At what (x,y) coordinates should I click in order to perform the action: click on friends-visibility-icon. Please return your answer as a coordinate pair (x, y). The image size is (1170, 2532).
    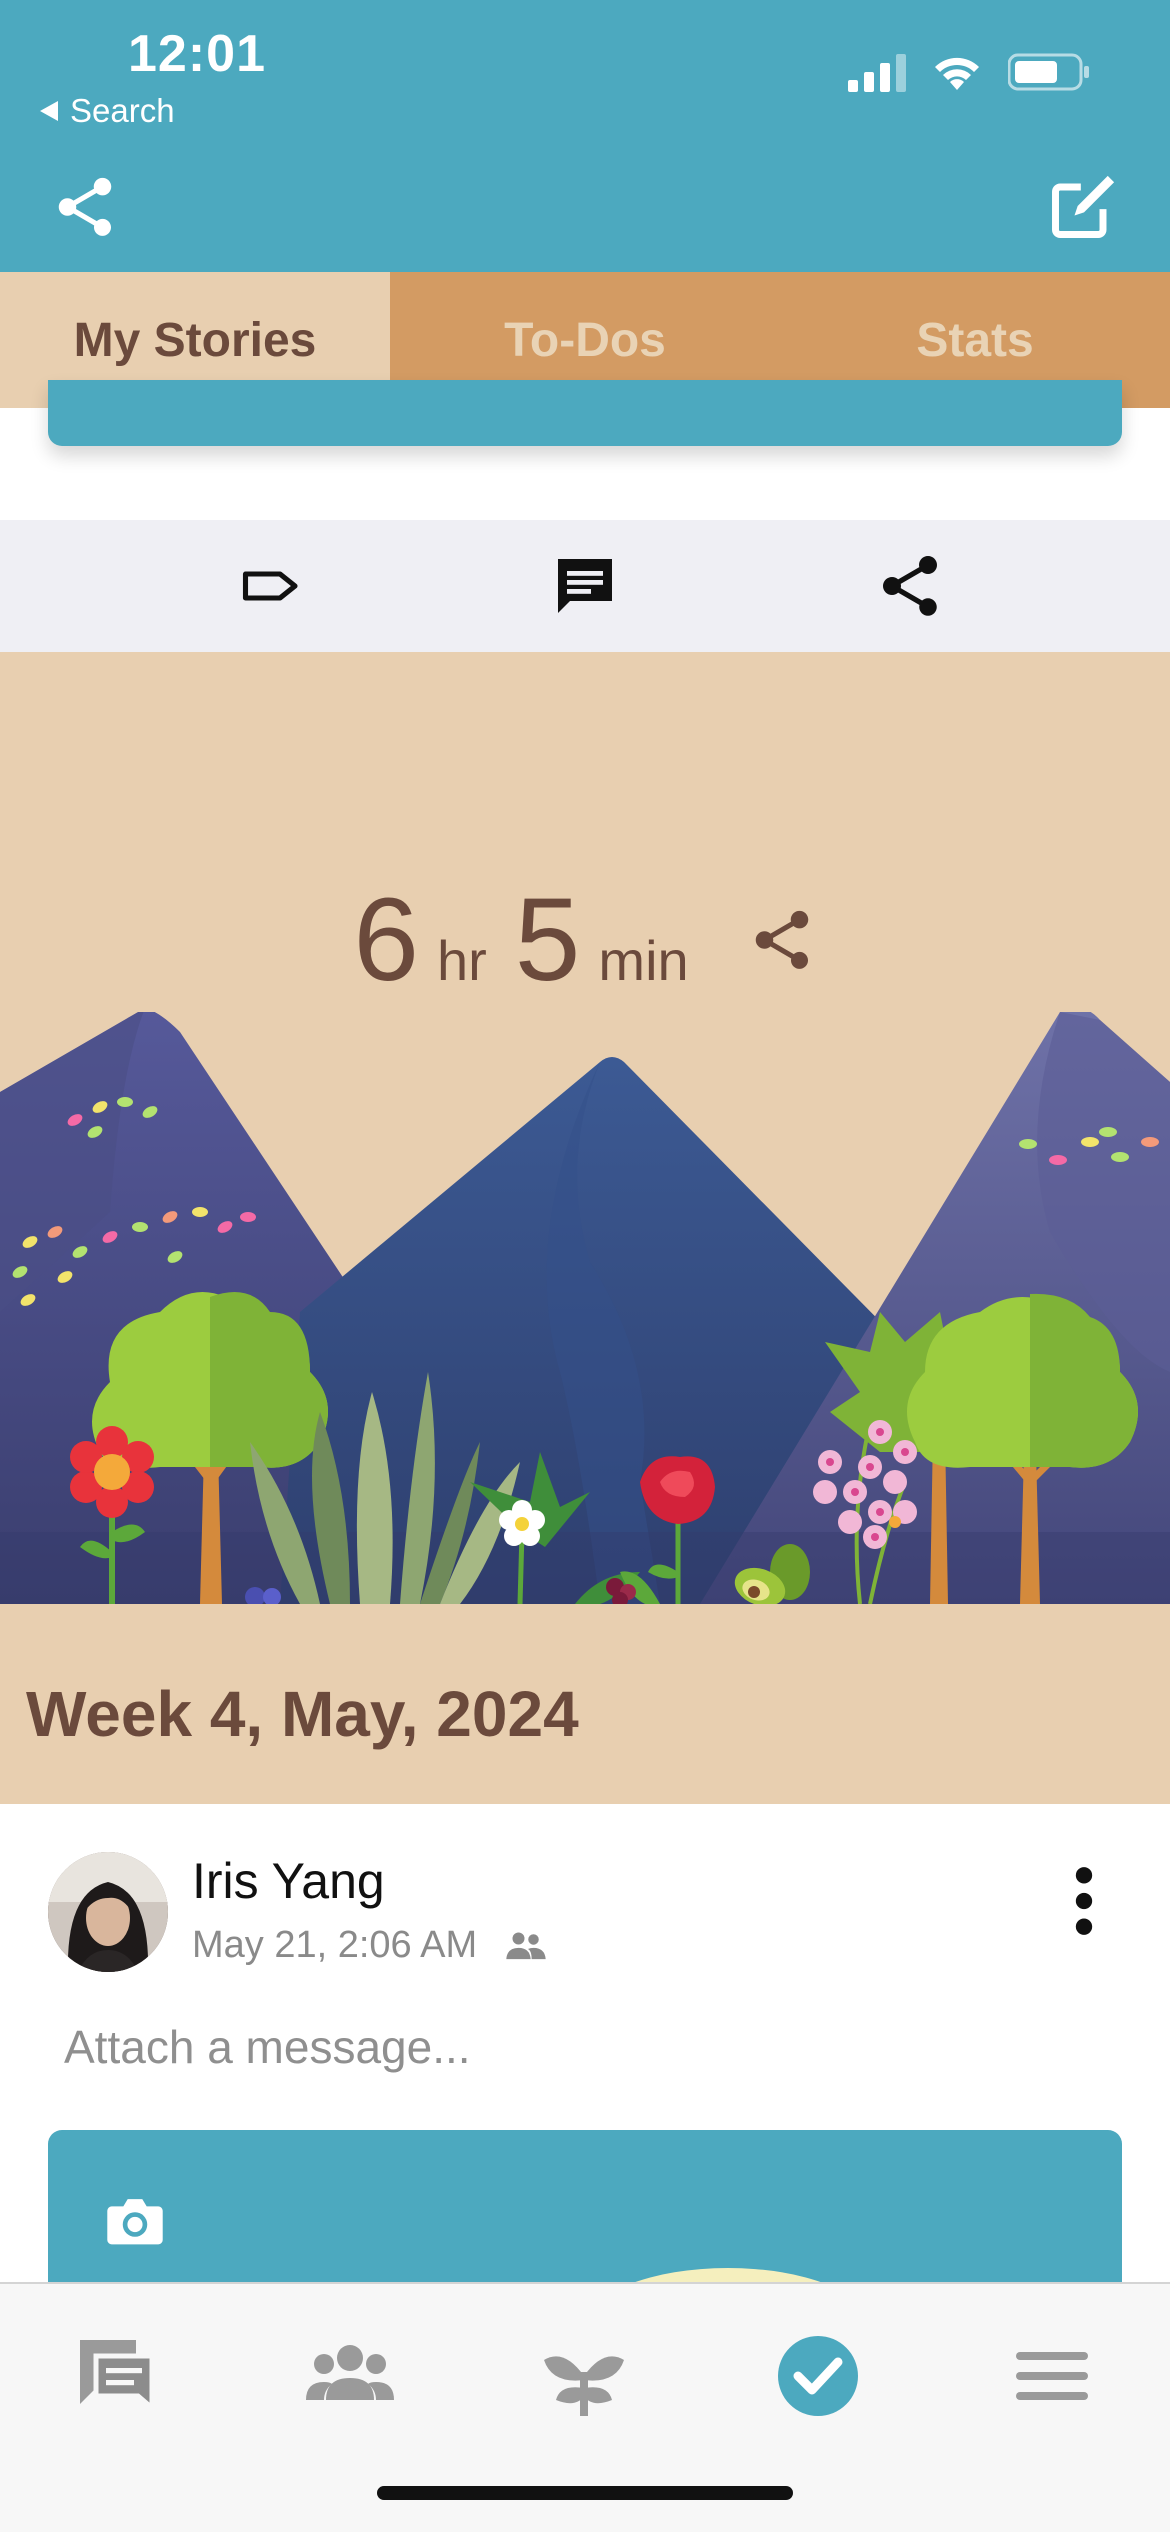
    Looking at the image, I should click on (526, 1945).